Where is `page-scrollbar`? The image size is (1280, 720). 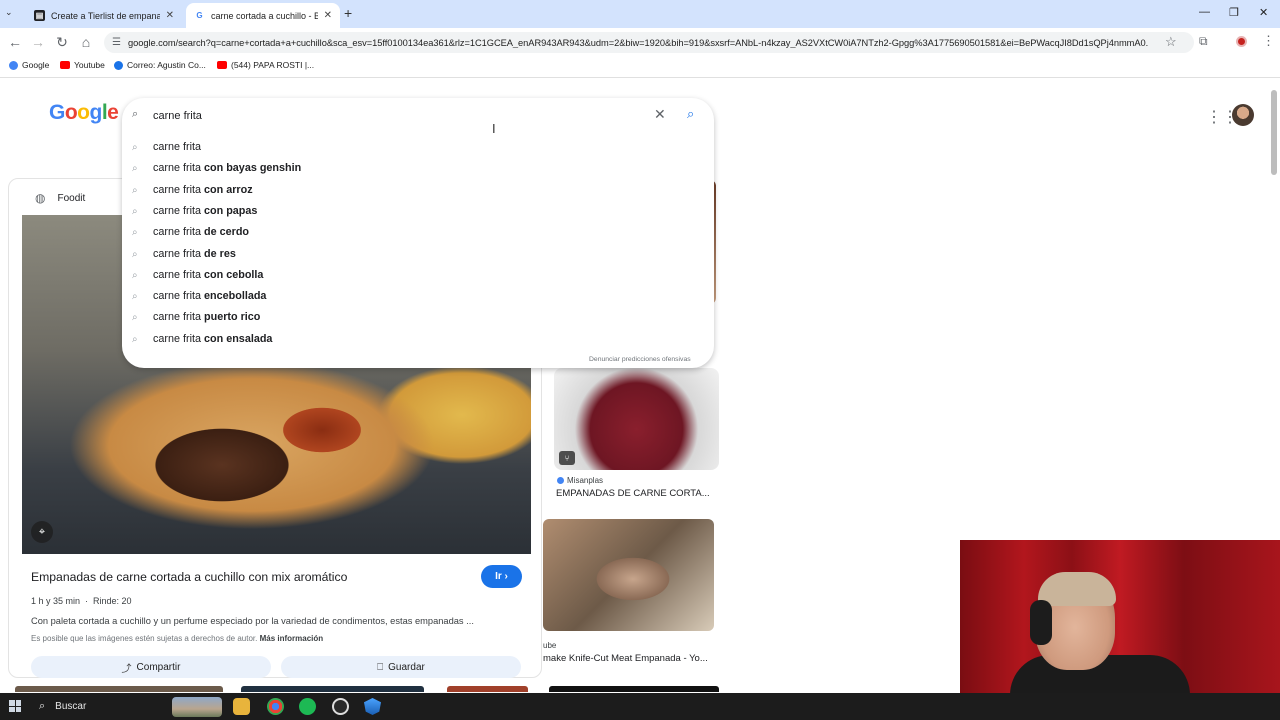 page-scrollbar is located at coordinates (1274, 132).